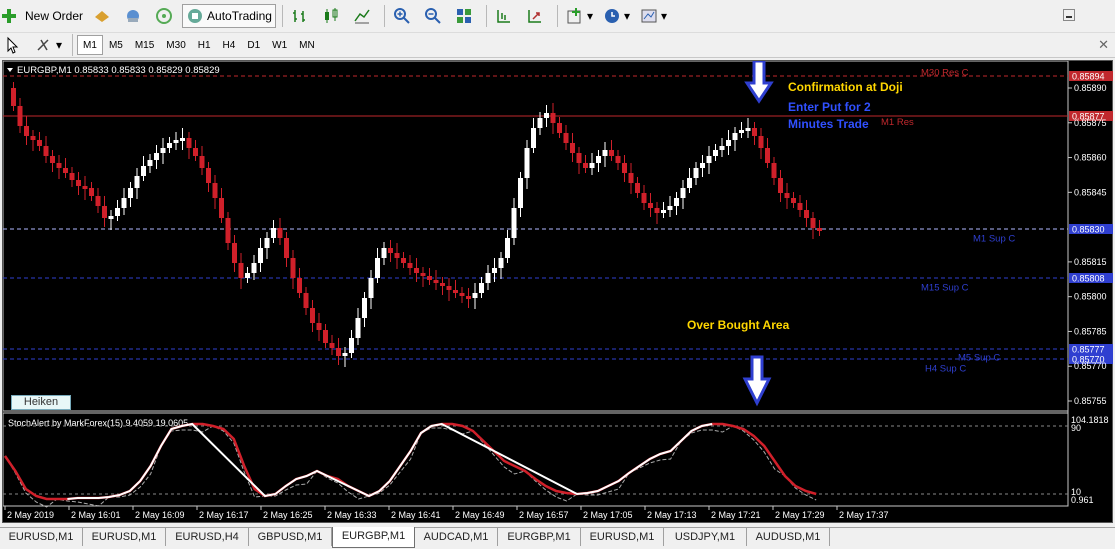 Image resolution: width=1115 pixels, height=549 pixels. Describe the element at coordinates (90, 45) in the screenshot. I see `timeframe-m1: M1` at that location.